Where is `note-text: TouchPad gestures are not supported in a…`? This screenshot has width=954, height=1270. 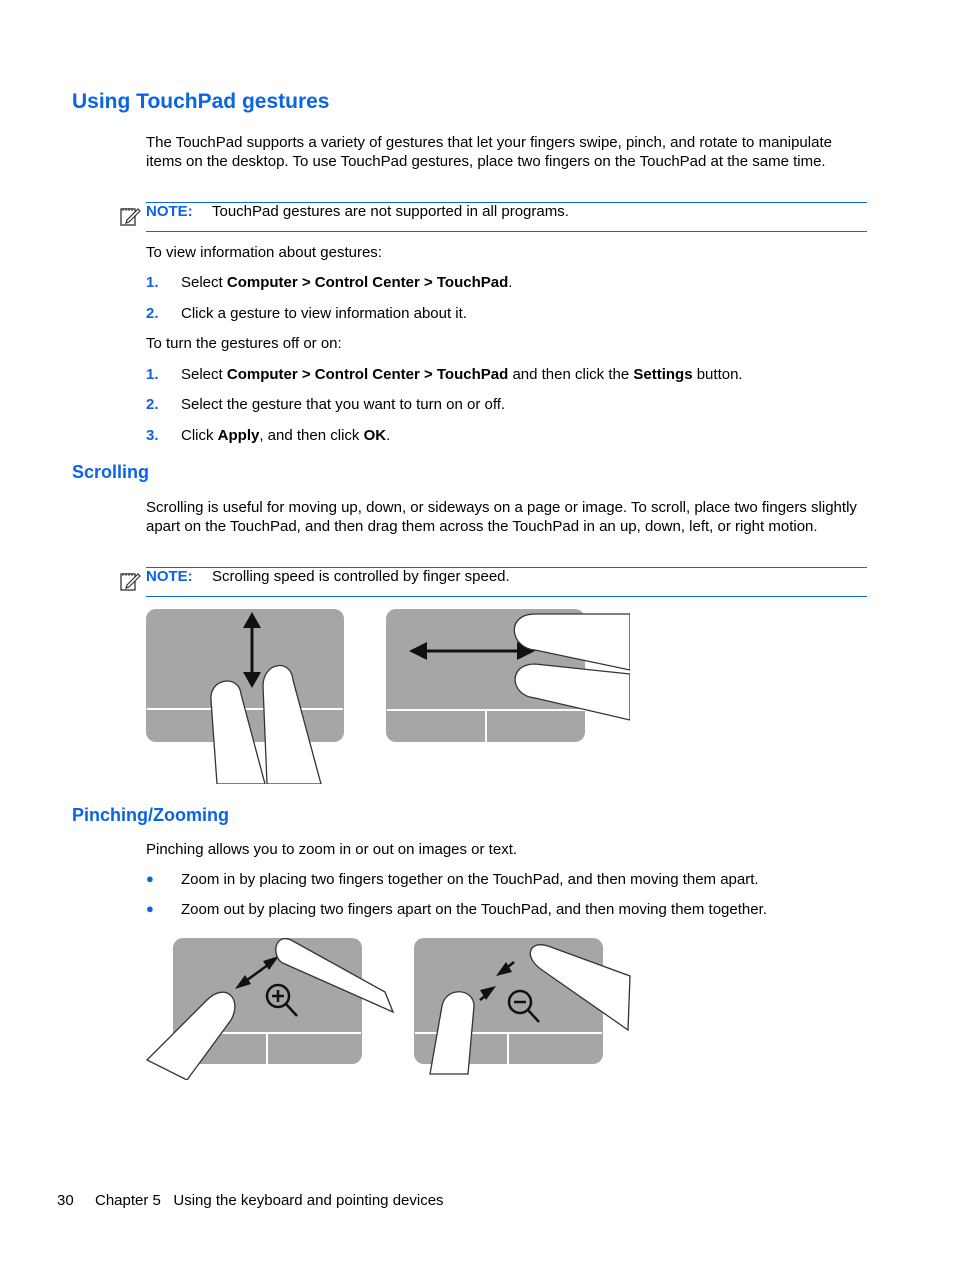 note-text: TouchPad gestures are not supported in a… is located at coordinates (390, 211).